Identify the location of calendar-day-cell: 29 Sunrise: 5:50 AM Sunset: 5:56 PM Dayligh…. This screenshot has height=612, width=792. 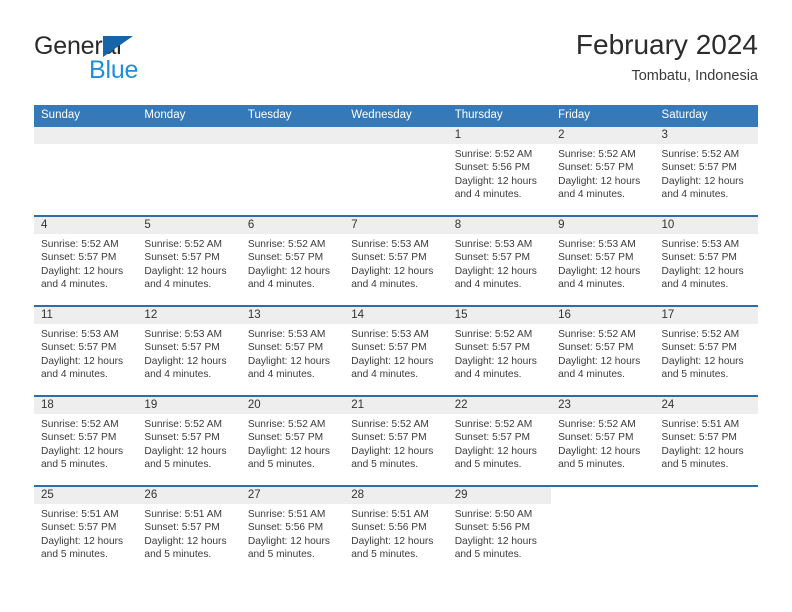
(499, 530).